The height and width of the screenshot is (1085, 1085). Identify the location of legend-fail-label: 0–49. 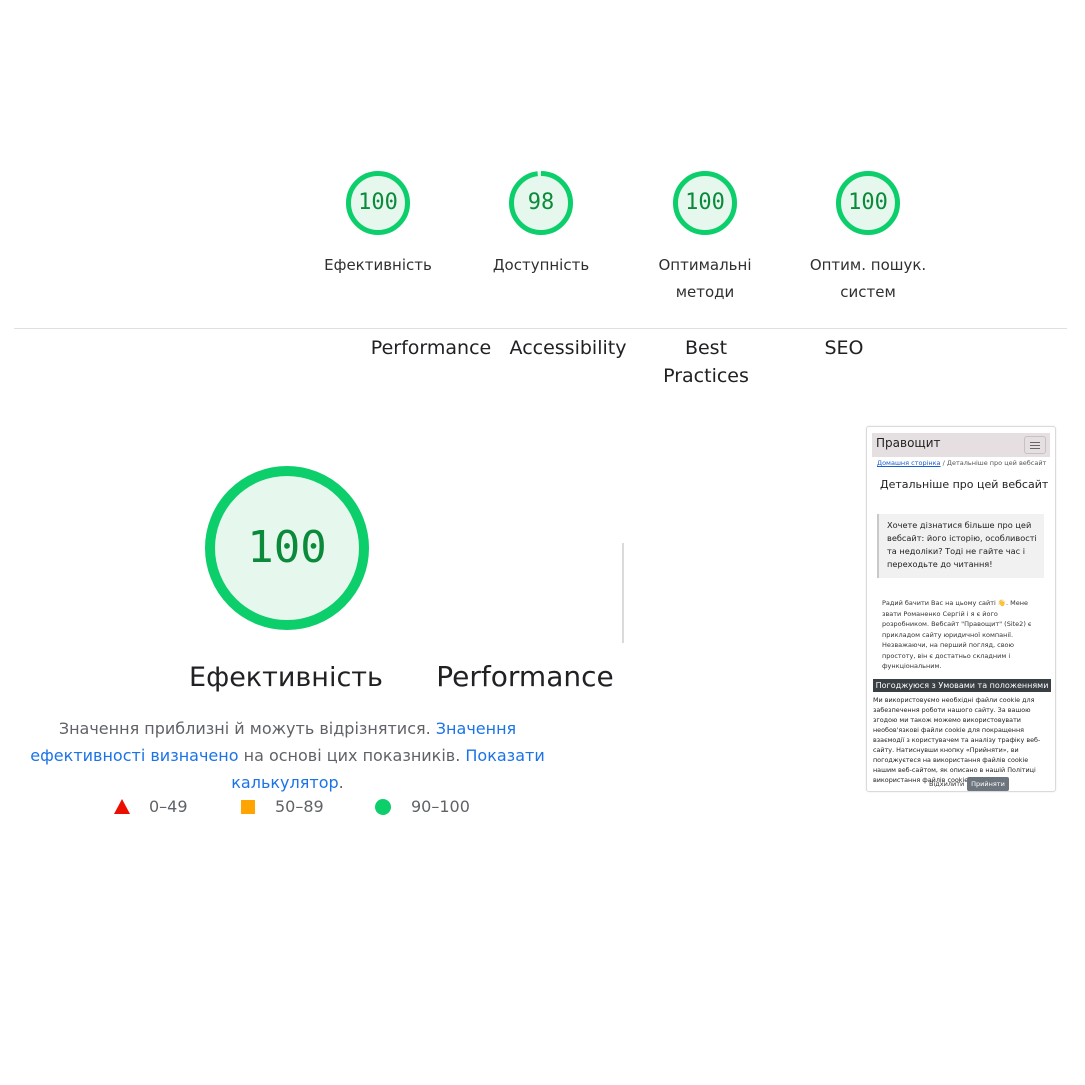
(168, 806).